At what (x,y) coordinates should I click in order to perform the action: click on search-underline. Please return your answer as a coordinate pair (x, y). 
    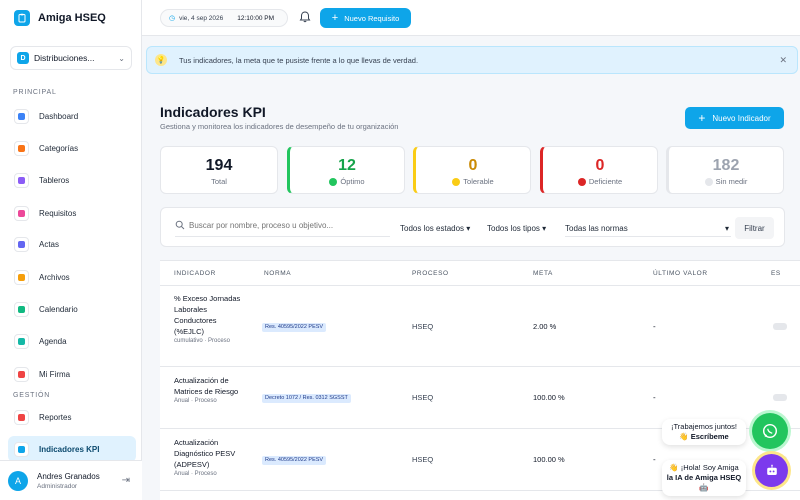
    Looking at the image, I should click on (282, 236).